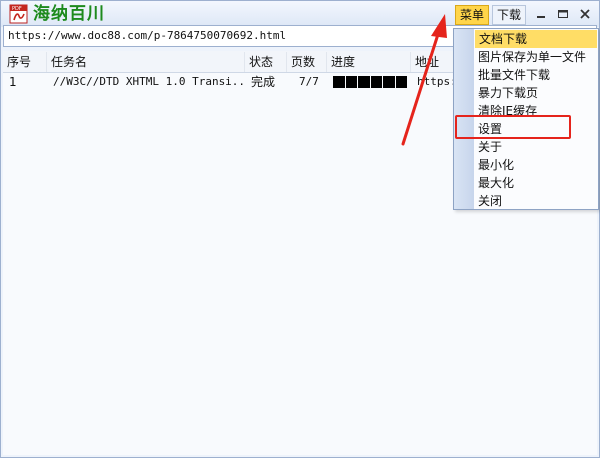  What do you see at coordinates (307, 62) in the screenshot?
I see `column-header-pages: 页数` at bounding box center [307, 62].